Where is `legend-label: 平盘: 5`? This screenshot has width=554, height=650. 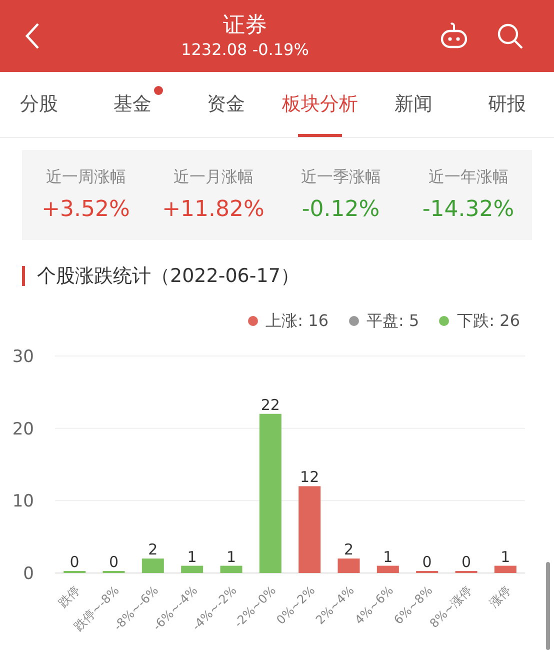 legend-label: 平盘: 5 is located at coordinates (393, 321).